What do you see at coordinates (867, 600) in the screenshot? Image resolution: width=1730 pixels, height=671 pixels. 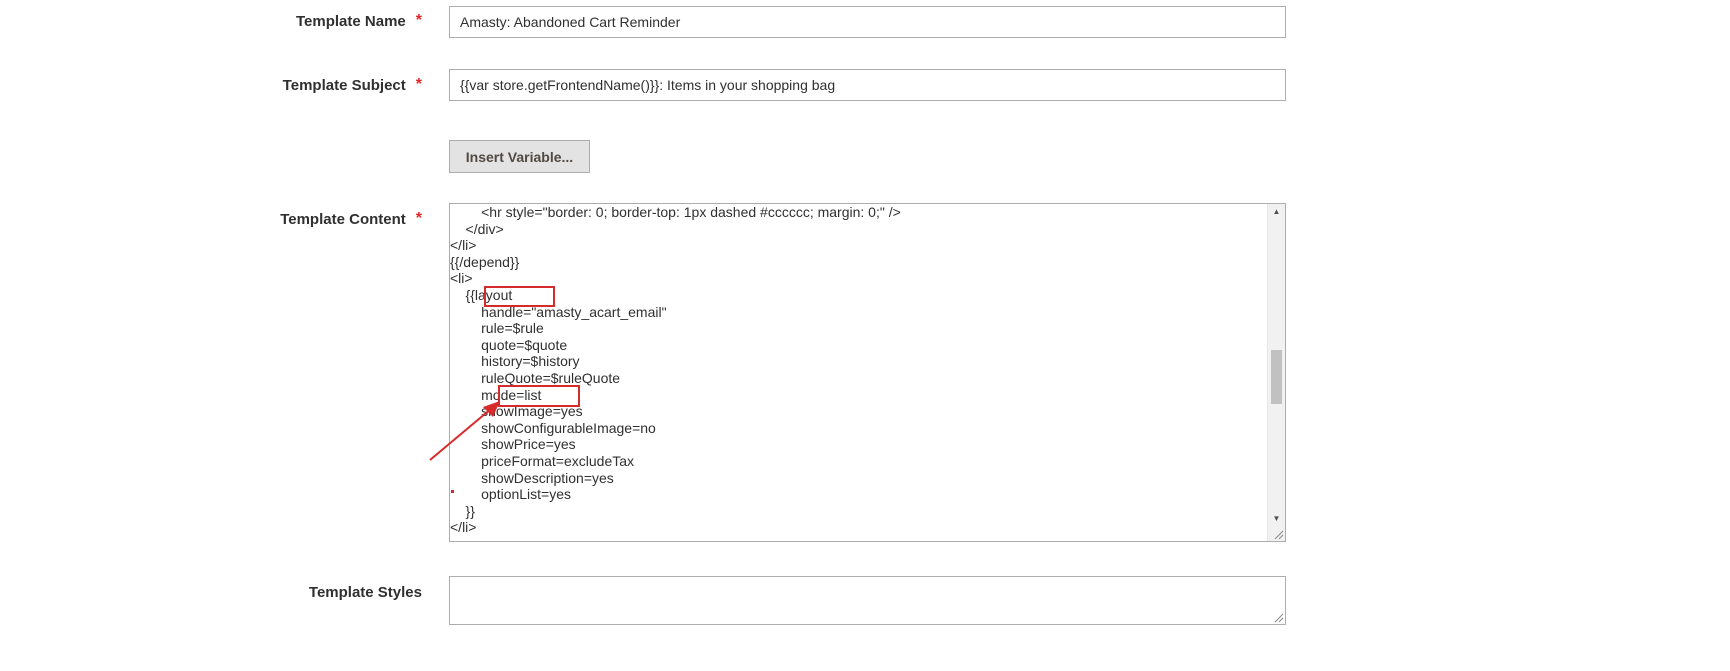 I see `template-styles-textarea` at bounding box center [867, 600].